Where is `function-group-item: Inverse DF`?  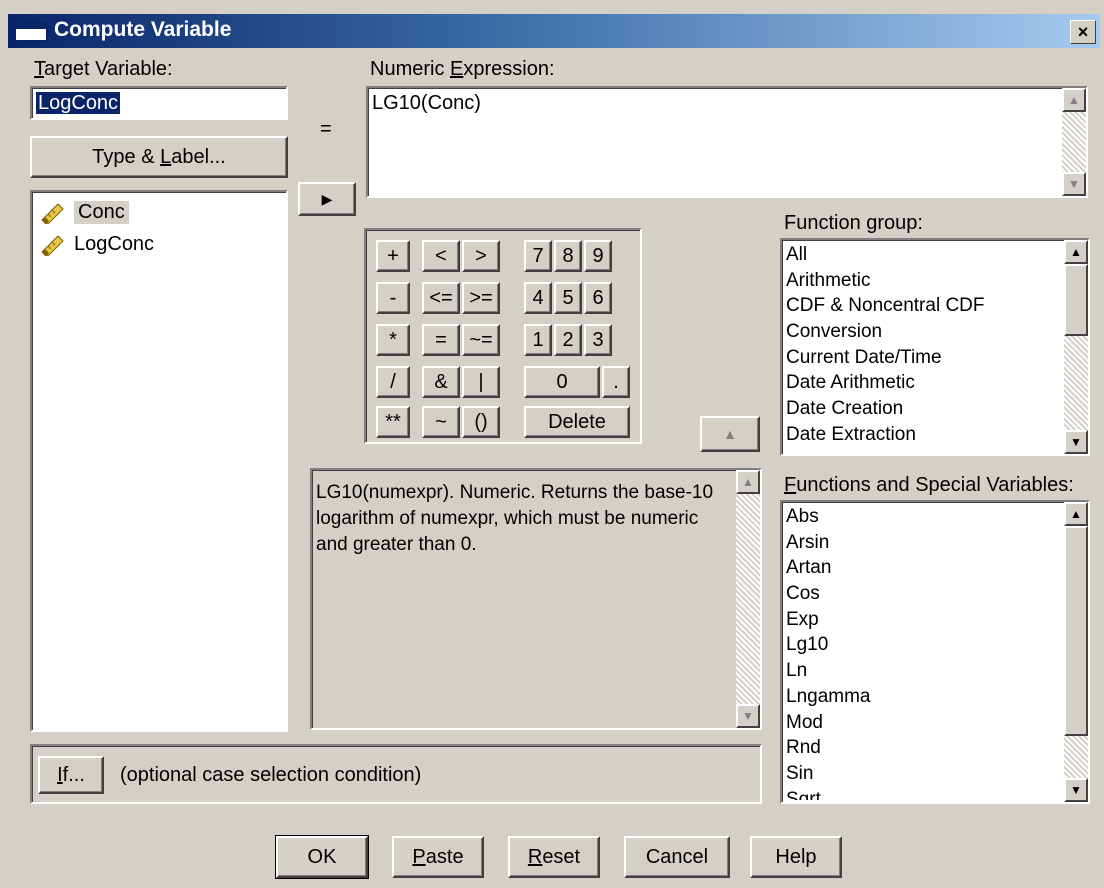 function-group-item: Inverse DF is located at coordinates (922, 450).